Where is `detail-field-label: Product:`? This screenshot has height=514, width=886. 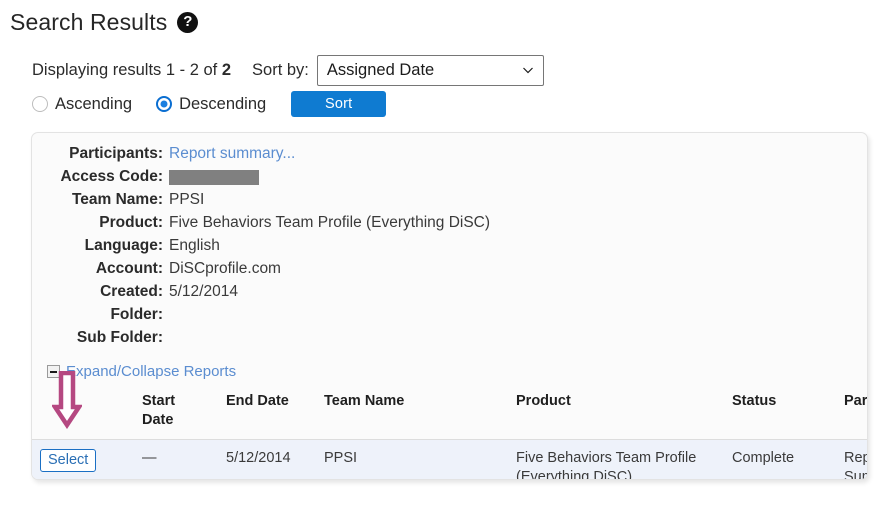 detail-field-label: Product: is located at coordinates (131, 222).